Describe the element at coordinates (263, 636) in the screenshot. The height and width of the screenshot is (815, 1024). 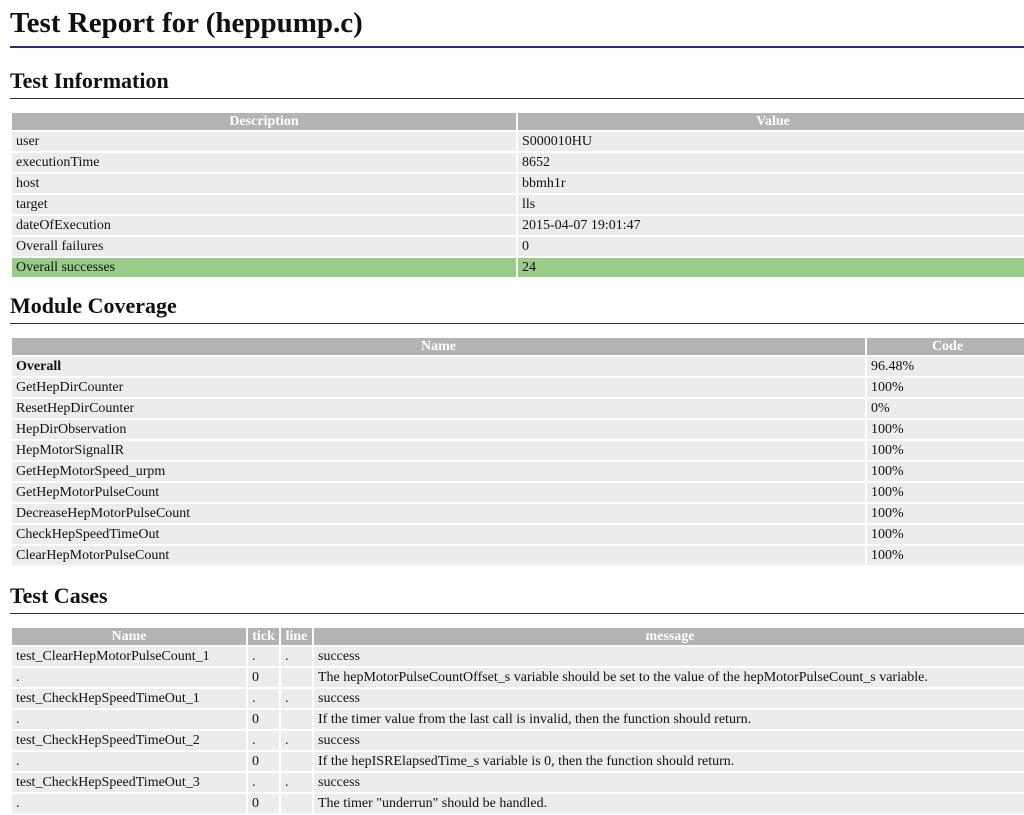
I see `column-header-tick: tick` at that location.